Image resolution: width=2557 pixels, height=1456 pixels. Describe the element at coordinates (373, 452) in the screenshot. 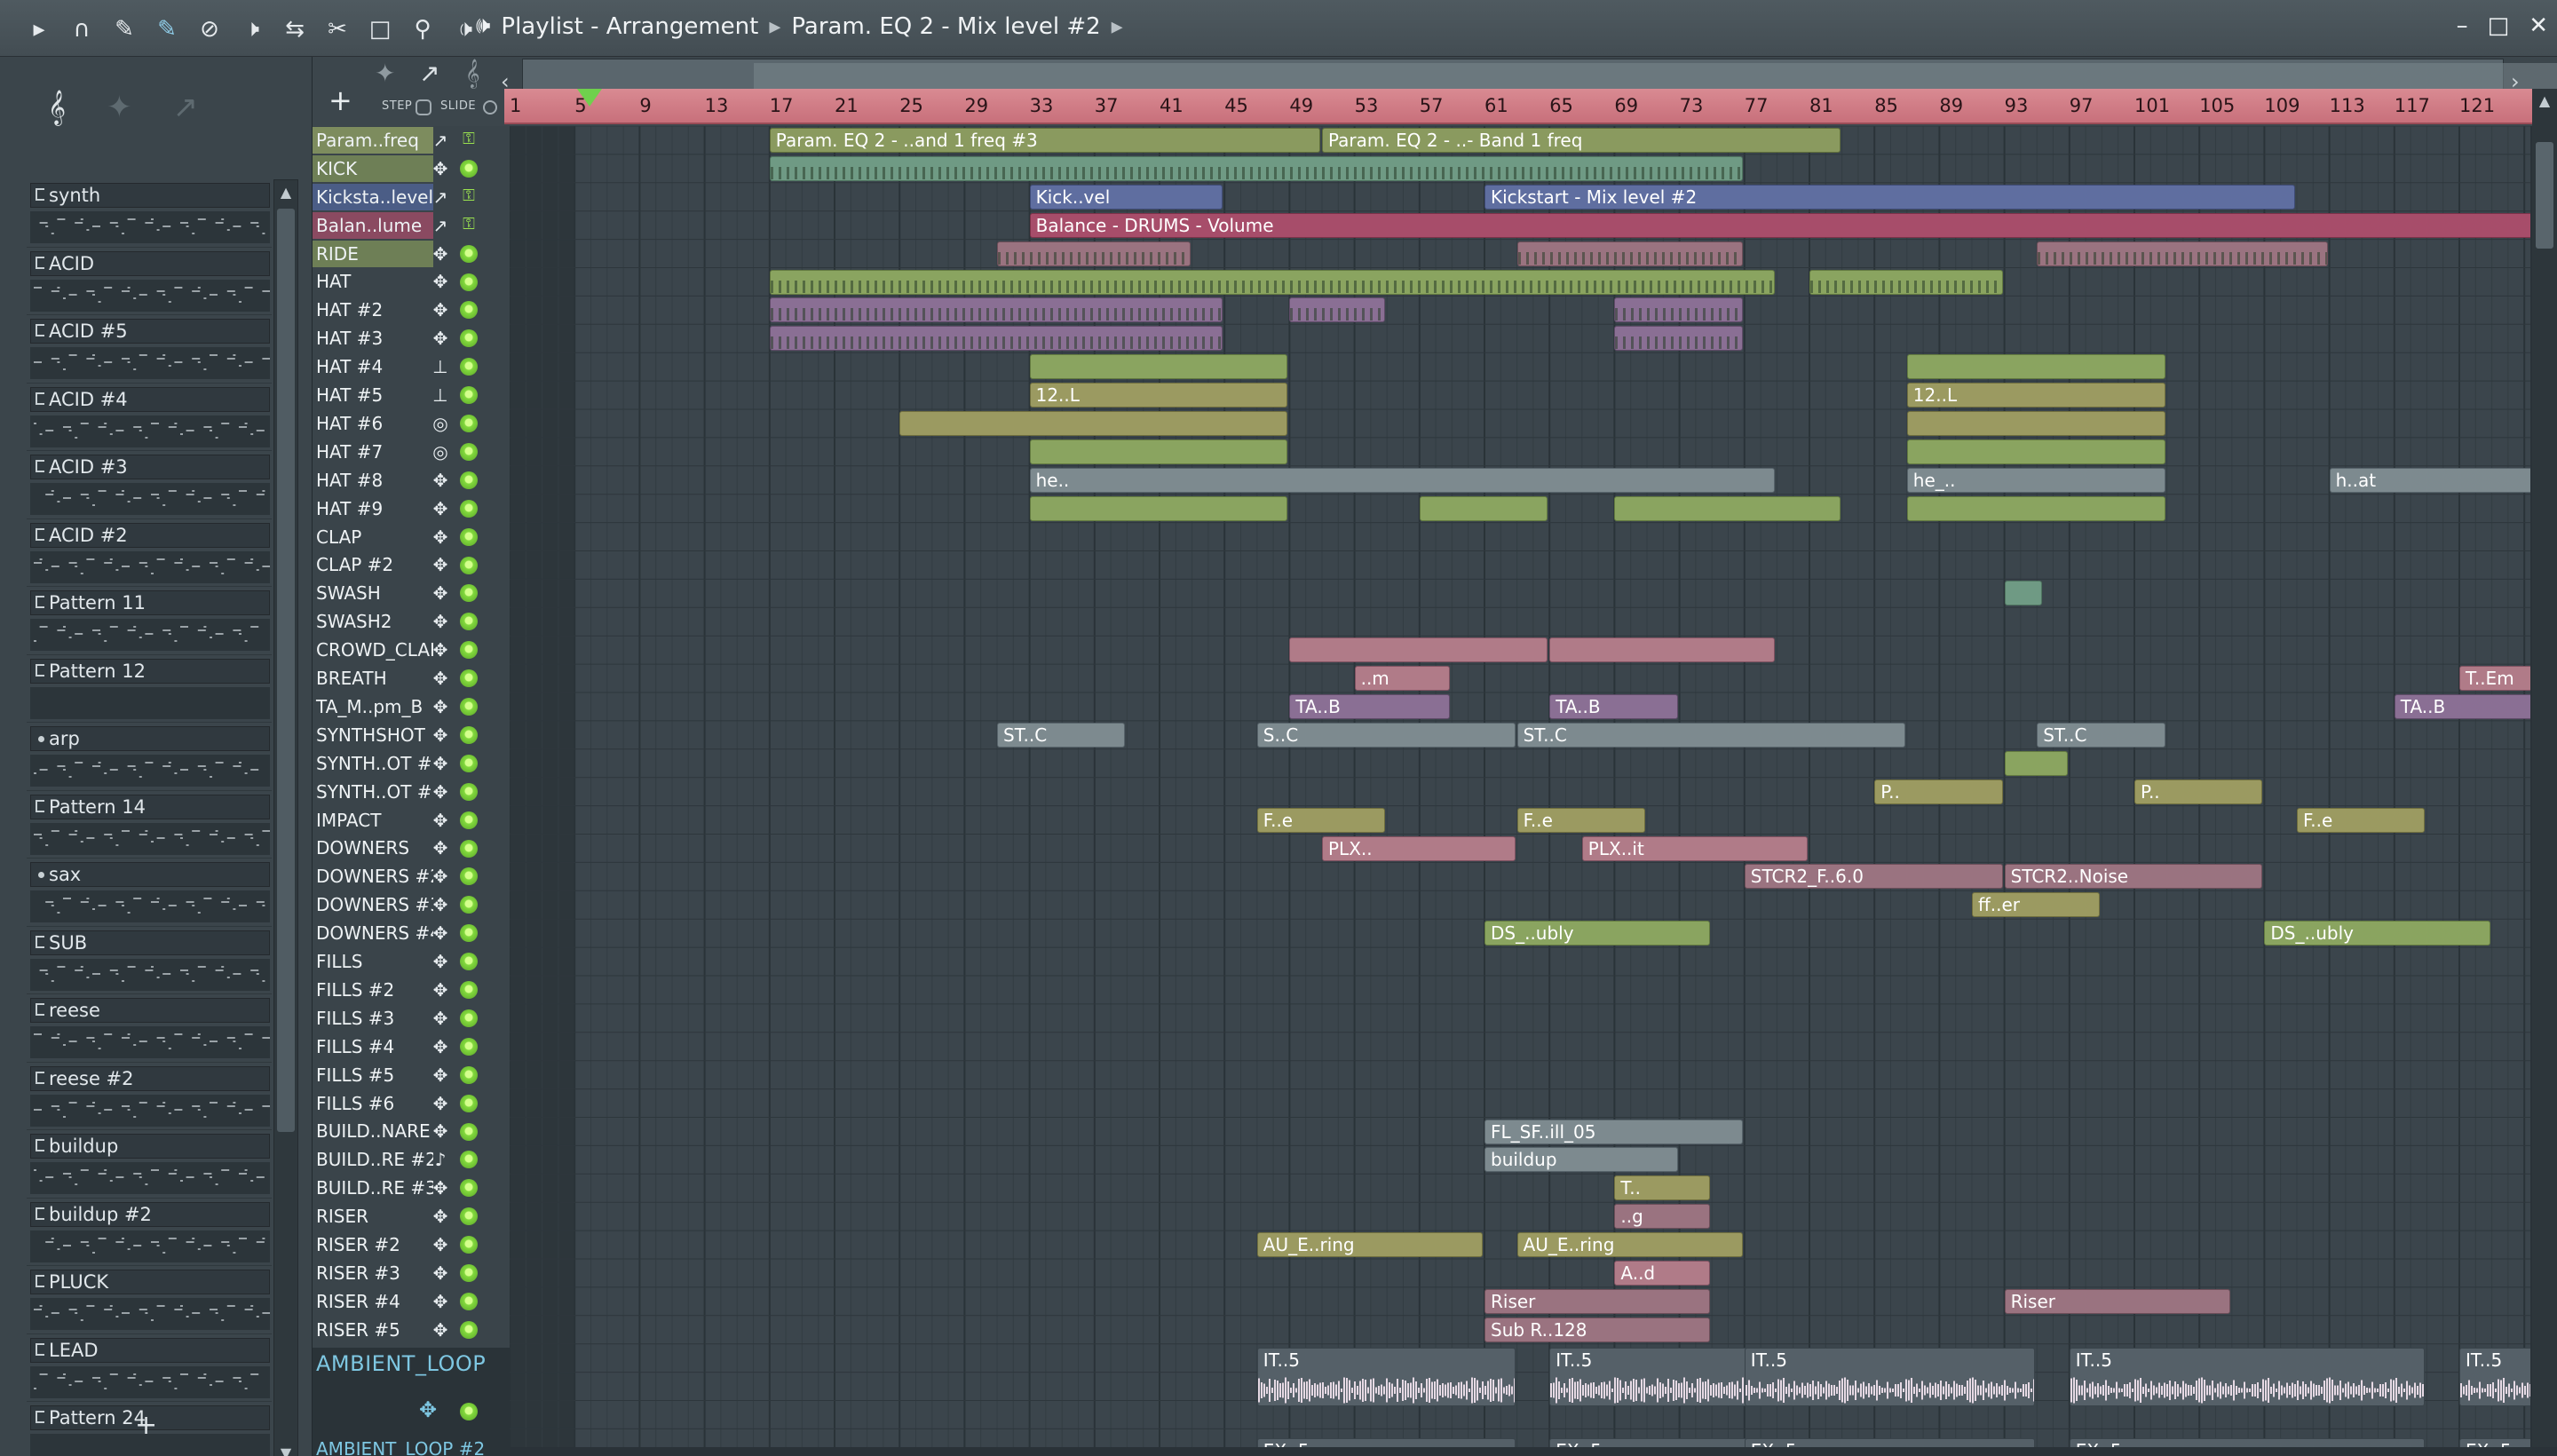

I see `track-name: HAT #7` at that location.